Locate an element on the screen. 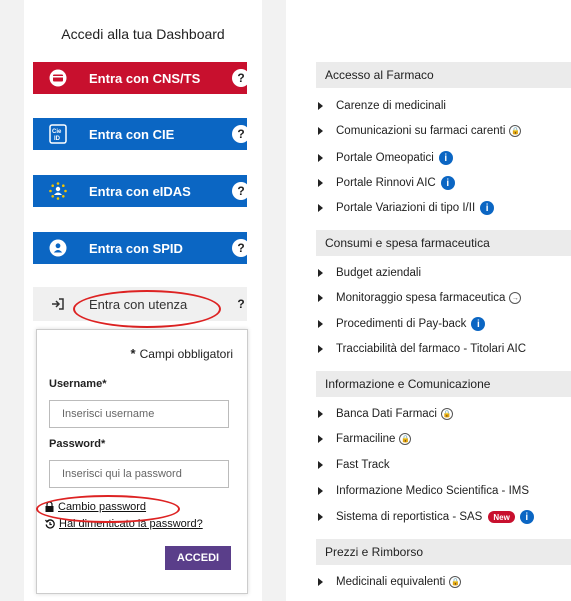  list-item-label: Banca Dati Farmaci is located at coordinates (386, 414).